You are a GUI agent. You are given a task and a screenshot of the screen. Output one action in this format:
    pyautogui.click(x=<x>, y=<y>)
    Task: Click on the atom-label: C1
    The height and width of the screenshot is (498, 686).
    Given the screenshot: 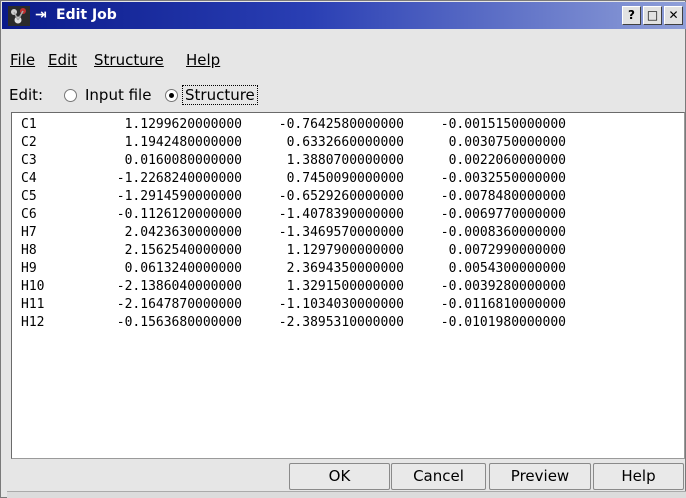 What is the action you would take?
    pyautogui.click(x=29, y=124)
    